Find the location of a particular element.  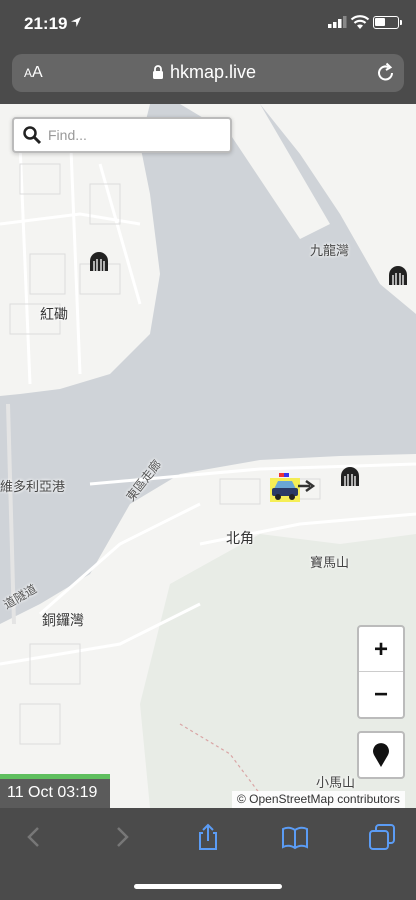

zoom-in-button: + is located at coordinates (381, 649).